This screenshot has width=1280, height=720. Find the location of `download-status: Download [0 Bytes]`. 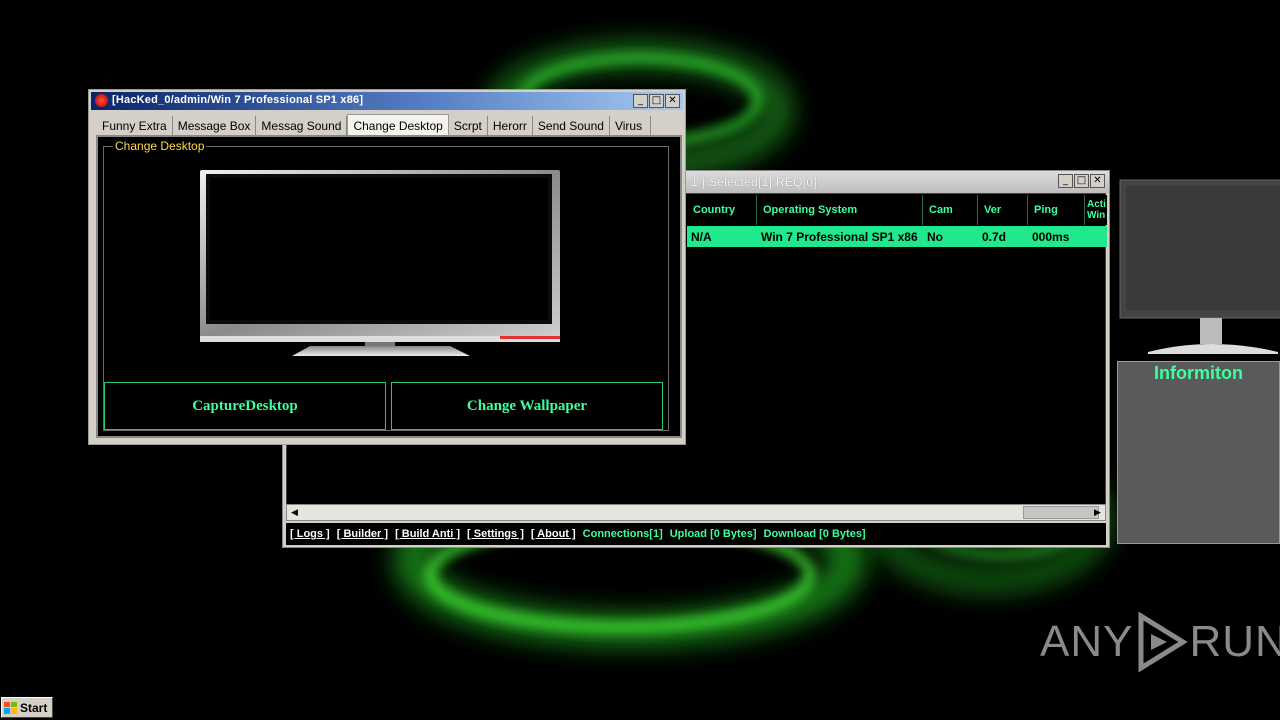

download-status: Download [0 Bytes] is located at coordinates (814, 534).